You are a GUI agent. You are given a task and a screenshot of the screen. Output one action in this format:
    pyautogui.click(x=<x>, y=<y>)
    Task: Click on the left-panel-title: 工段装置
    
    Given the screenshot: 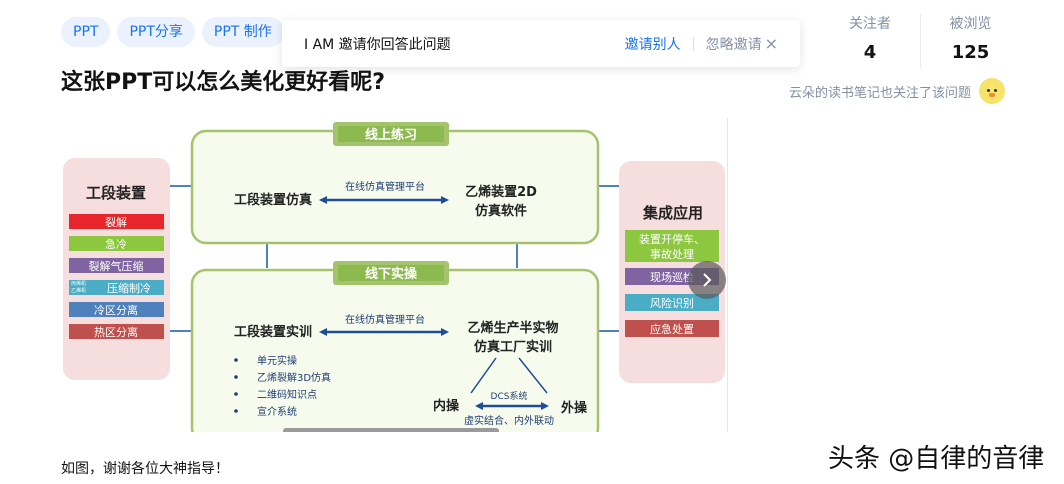 What is the action you would take?
    pyautogui.click(x=116, y=193)
    